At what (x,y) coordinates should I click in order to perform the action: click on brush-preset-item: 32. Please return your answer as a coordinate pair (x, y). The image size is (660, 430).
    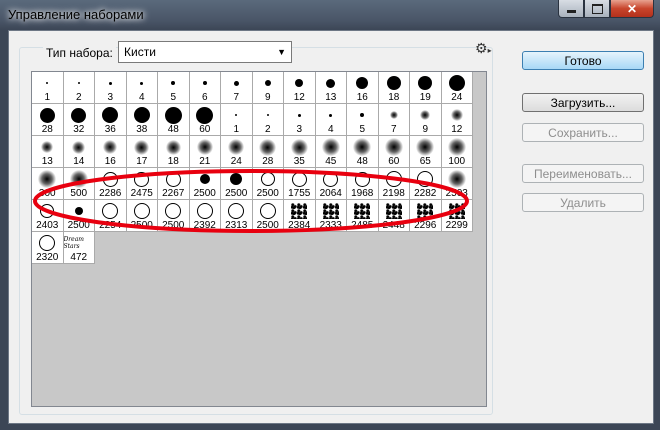
    Looking at the image, I should click on (79, 120).